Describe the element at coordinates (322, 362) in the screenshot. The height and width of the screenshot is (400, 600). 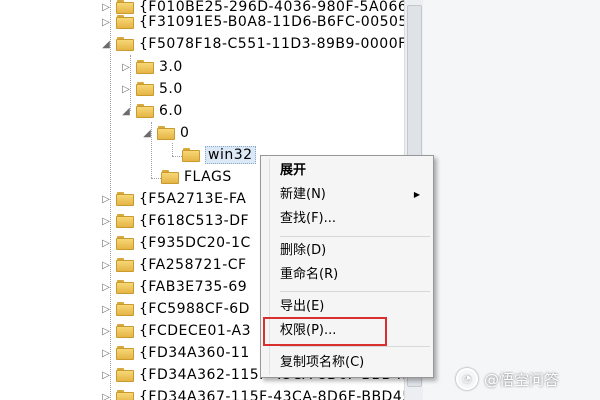
I see `menu-item-label: 复制项名称(C)` at that location.